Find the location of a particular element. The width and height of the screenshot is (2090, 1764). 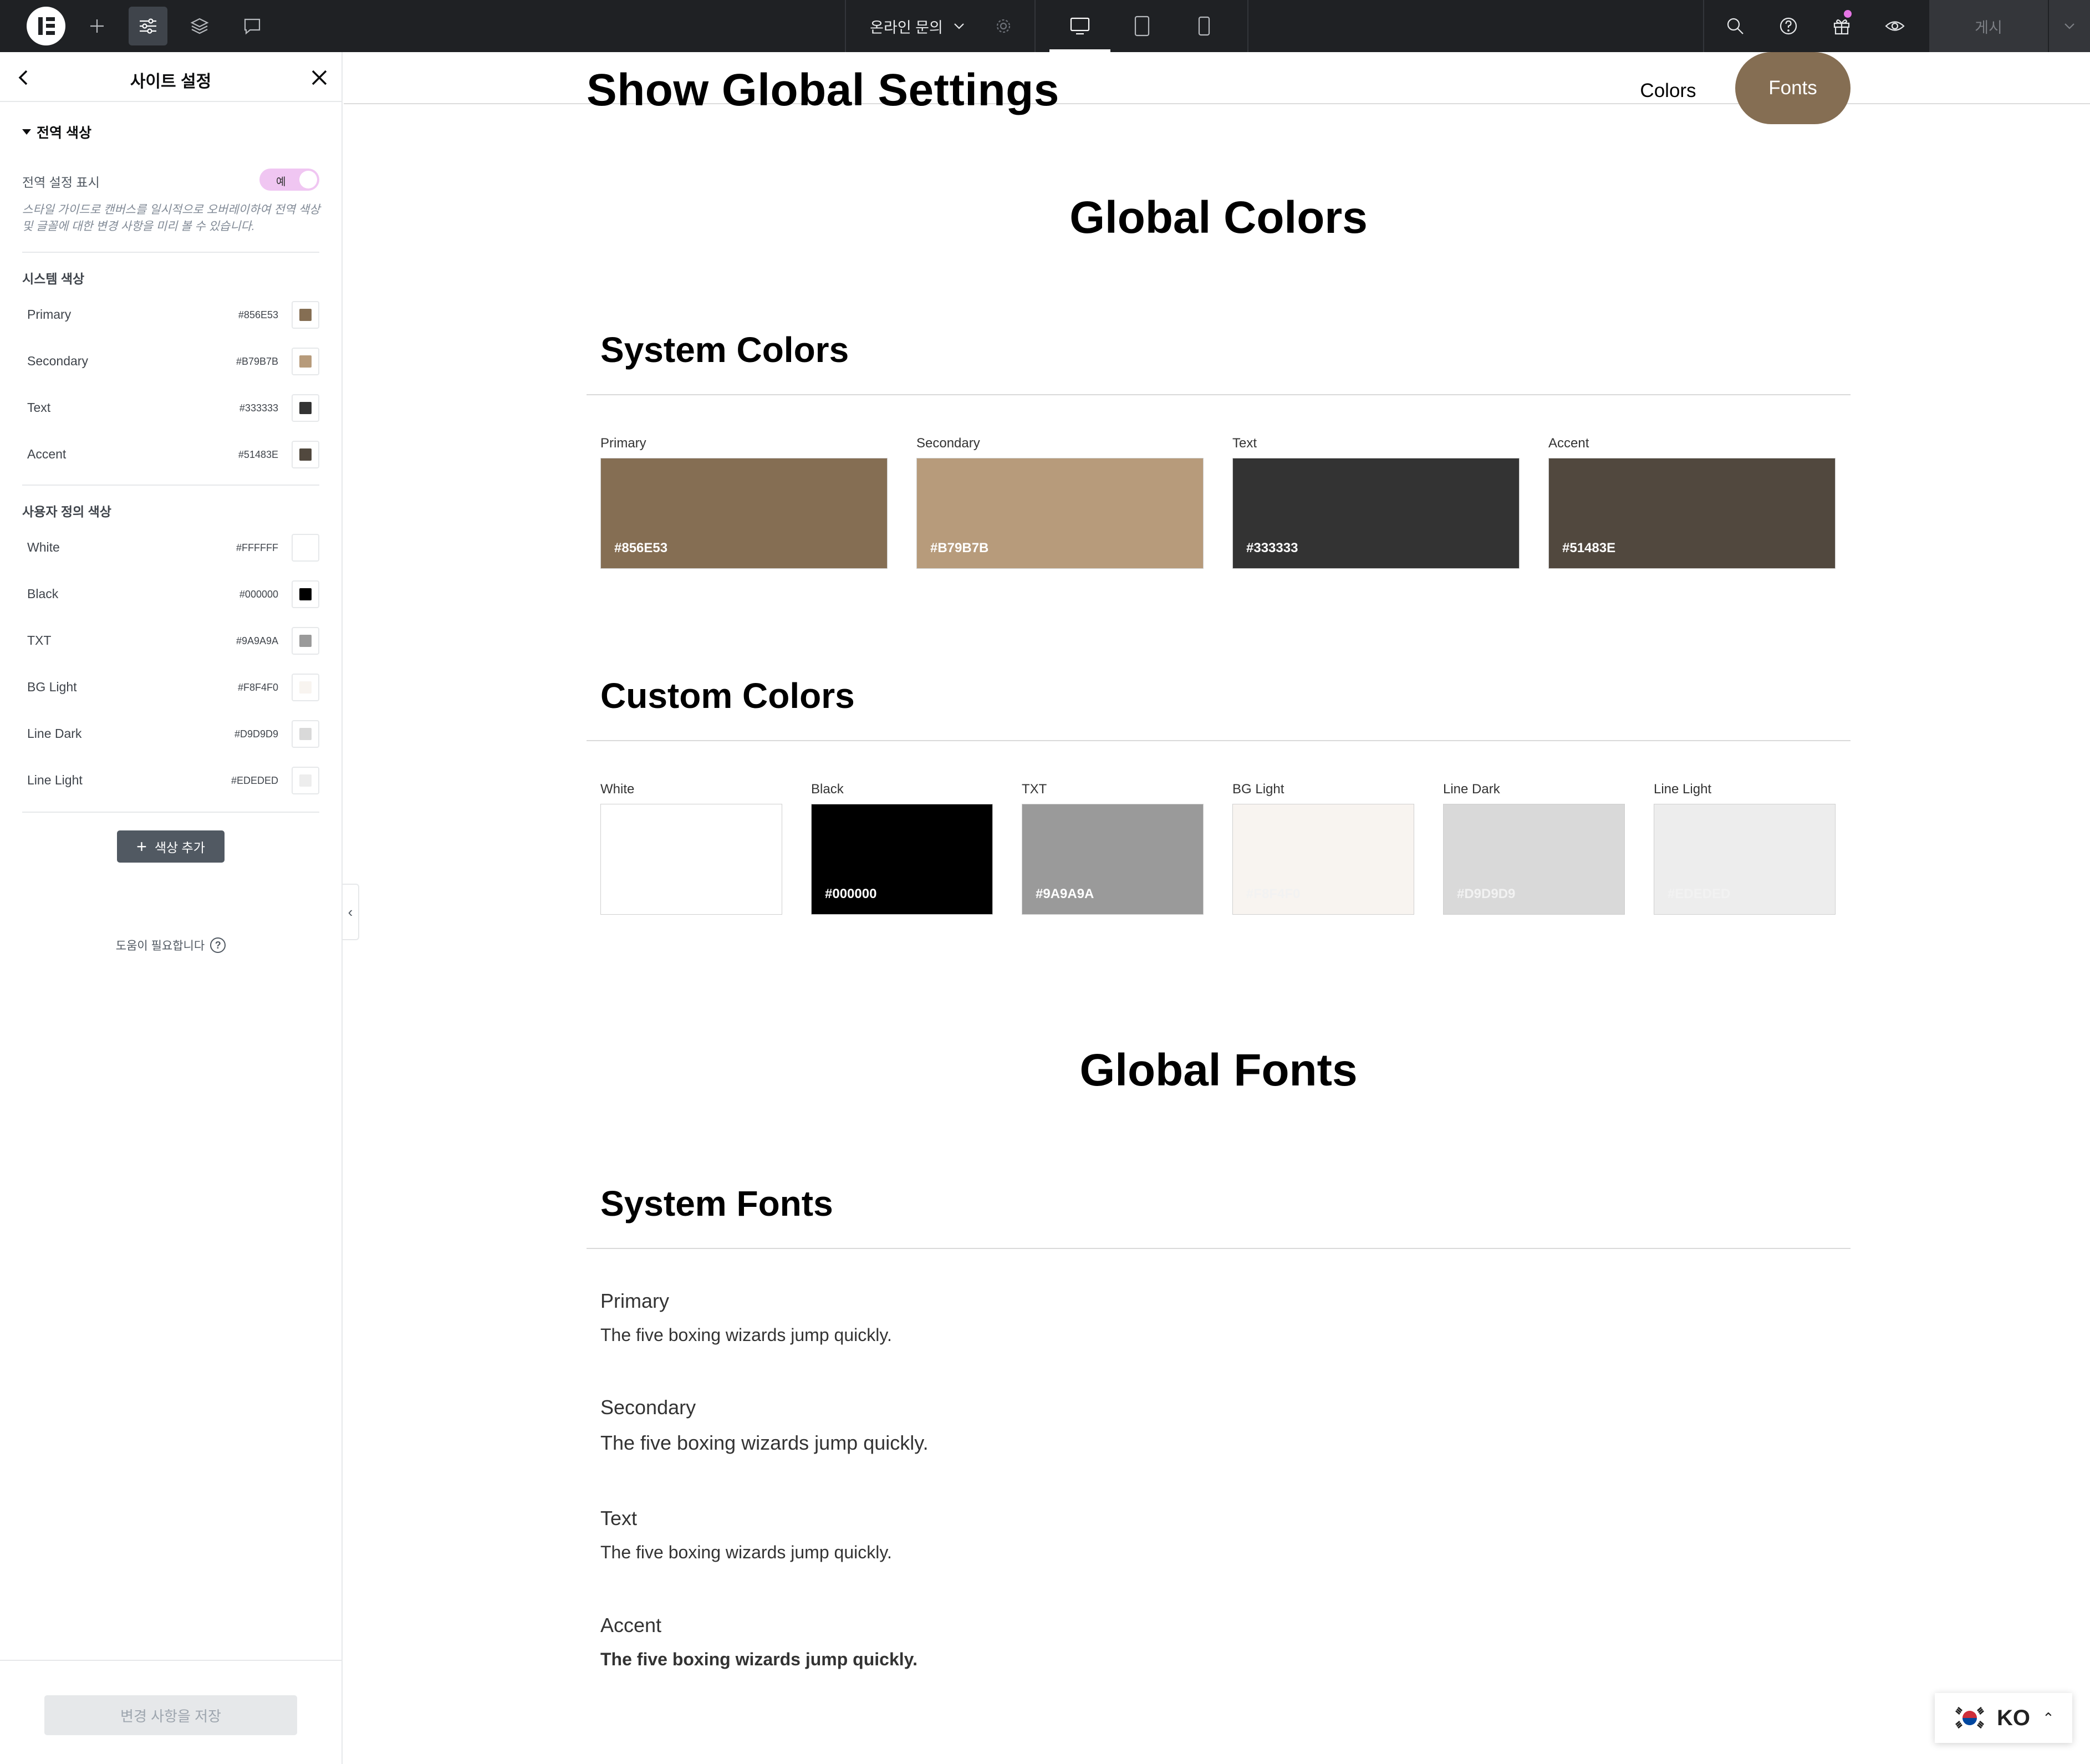

color-row: Line Dark #D9D9D9 is located at coordinates (170, 734).